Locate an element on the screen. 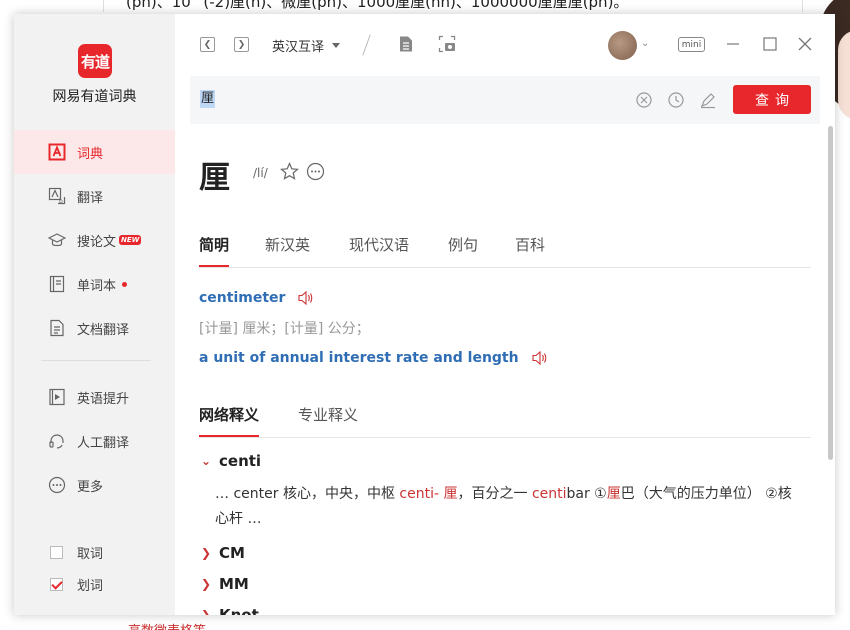  headword: 厘 is located at coordinates (214, 178).